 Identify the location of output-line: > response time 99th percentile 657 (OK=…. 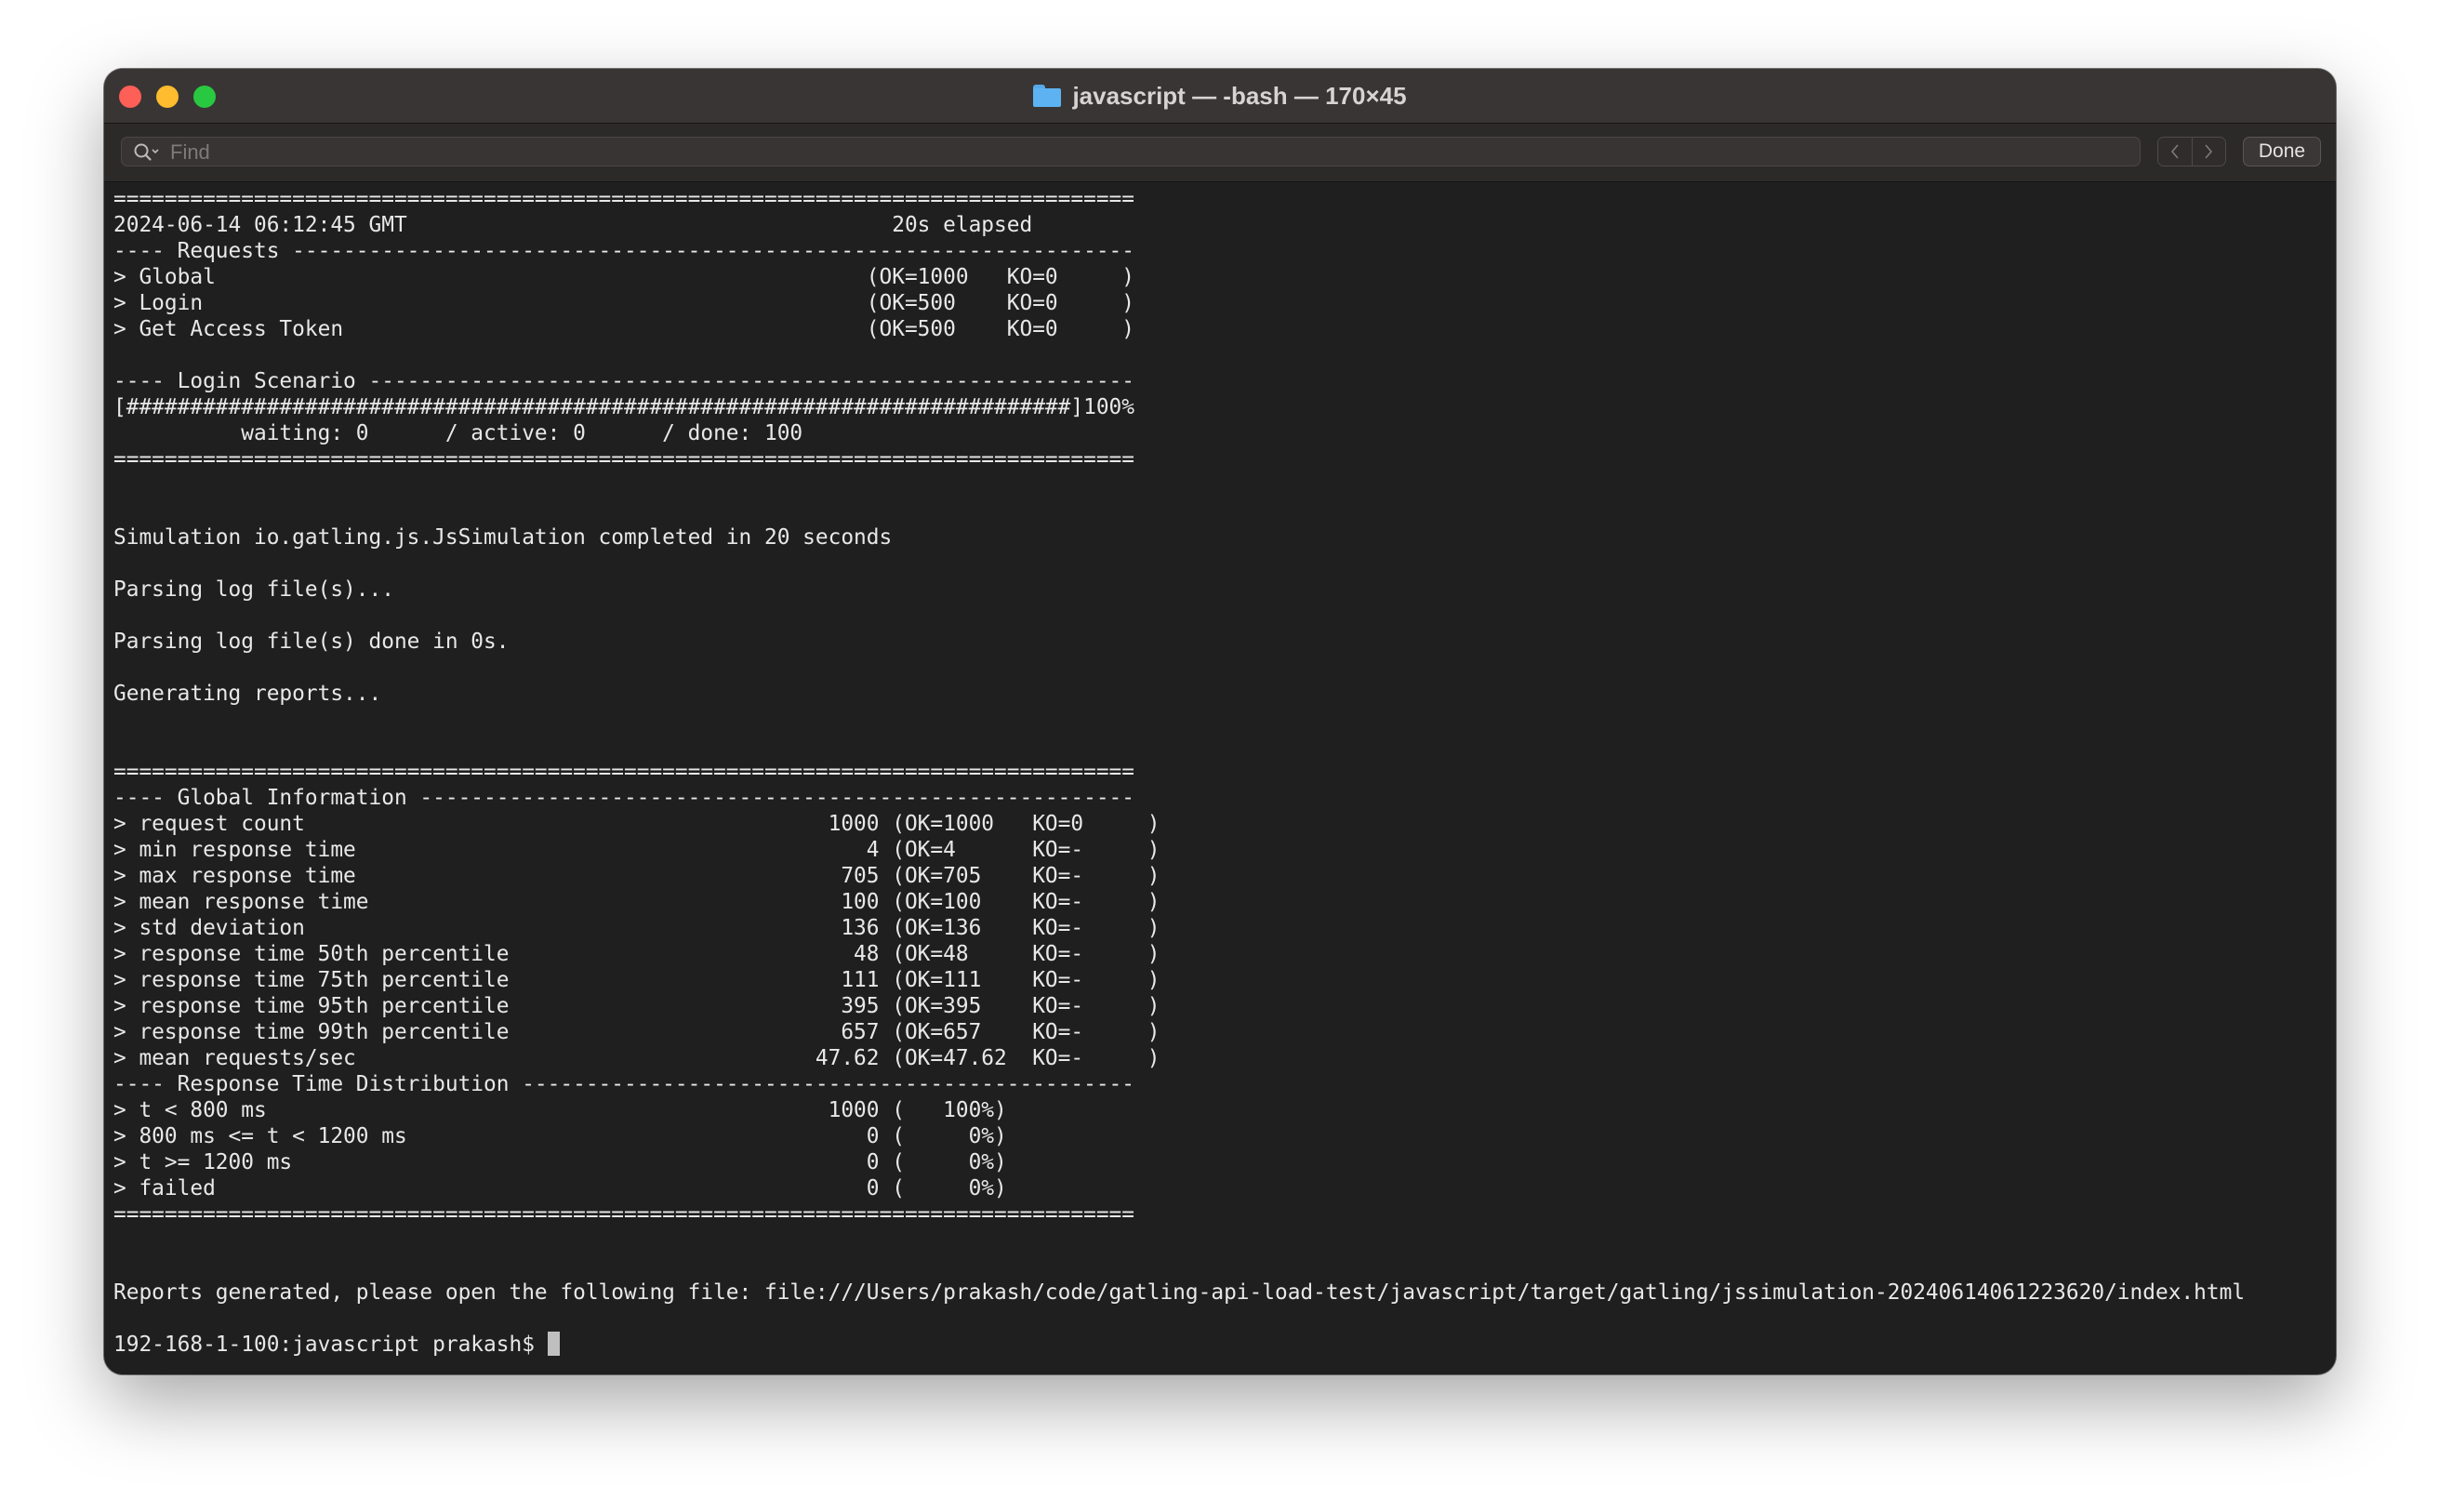
(636, 1032).